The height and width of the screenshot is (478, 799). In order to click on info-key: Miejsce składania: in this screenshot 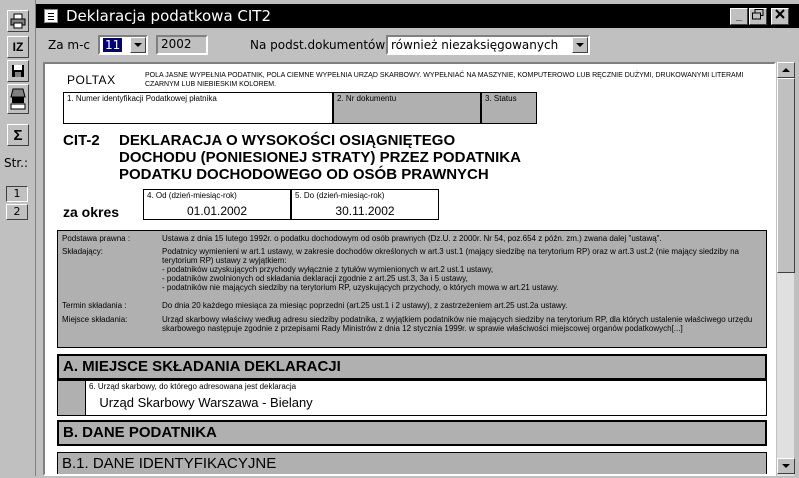, I will do `click(95, 319)`.